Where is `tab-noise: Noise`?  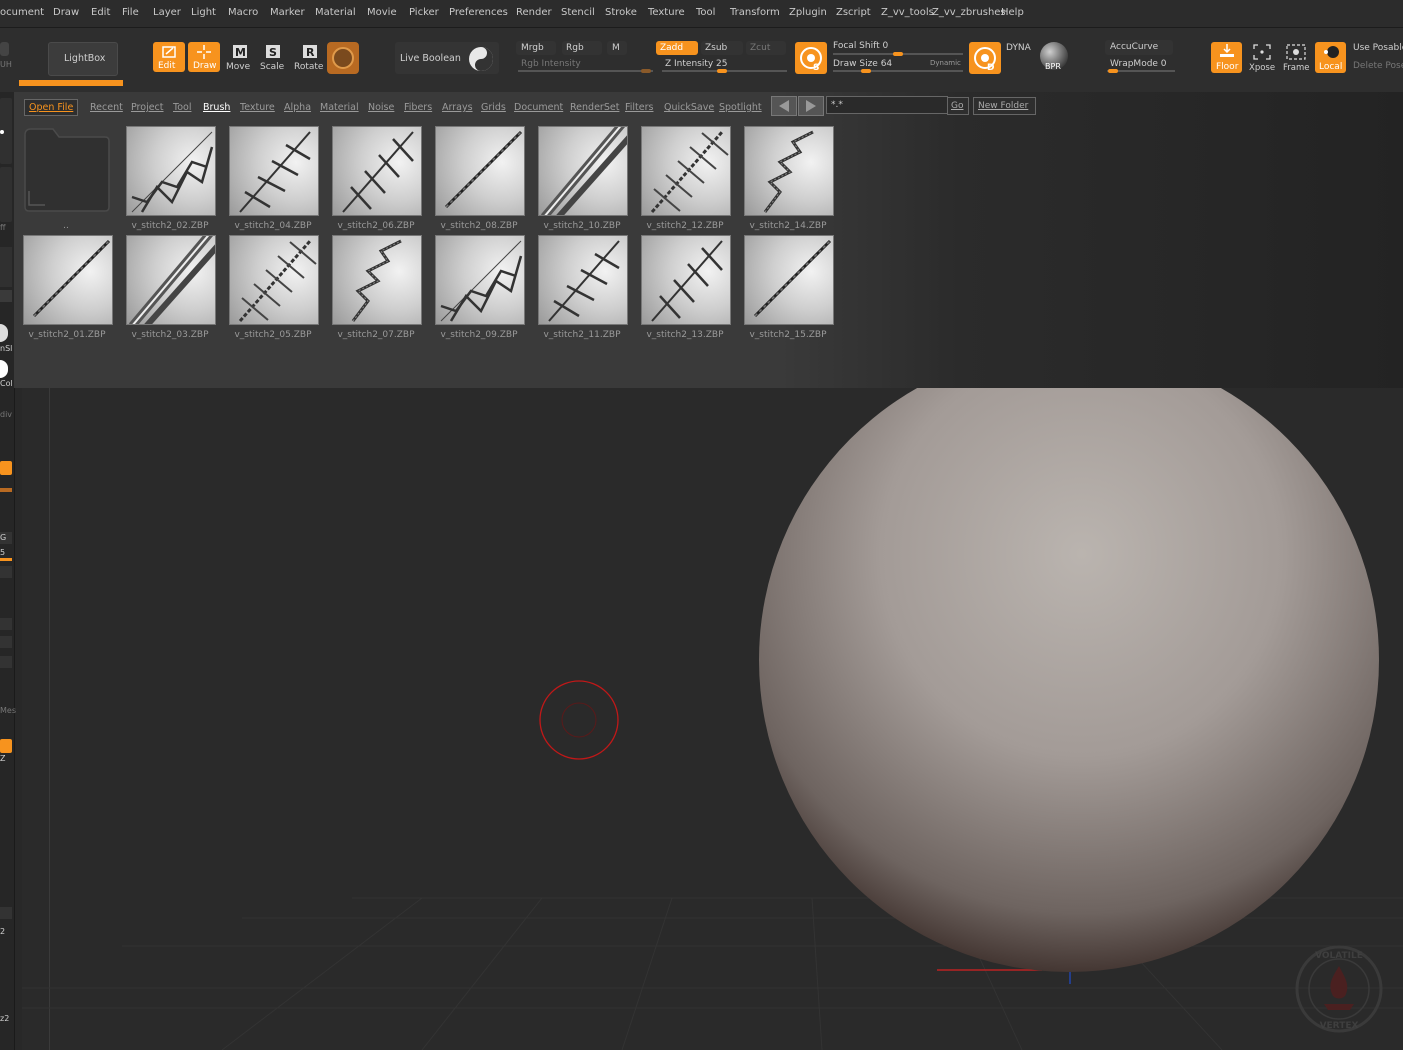 tab-noise: Noise is located at coordinates (381, 107).